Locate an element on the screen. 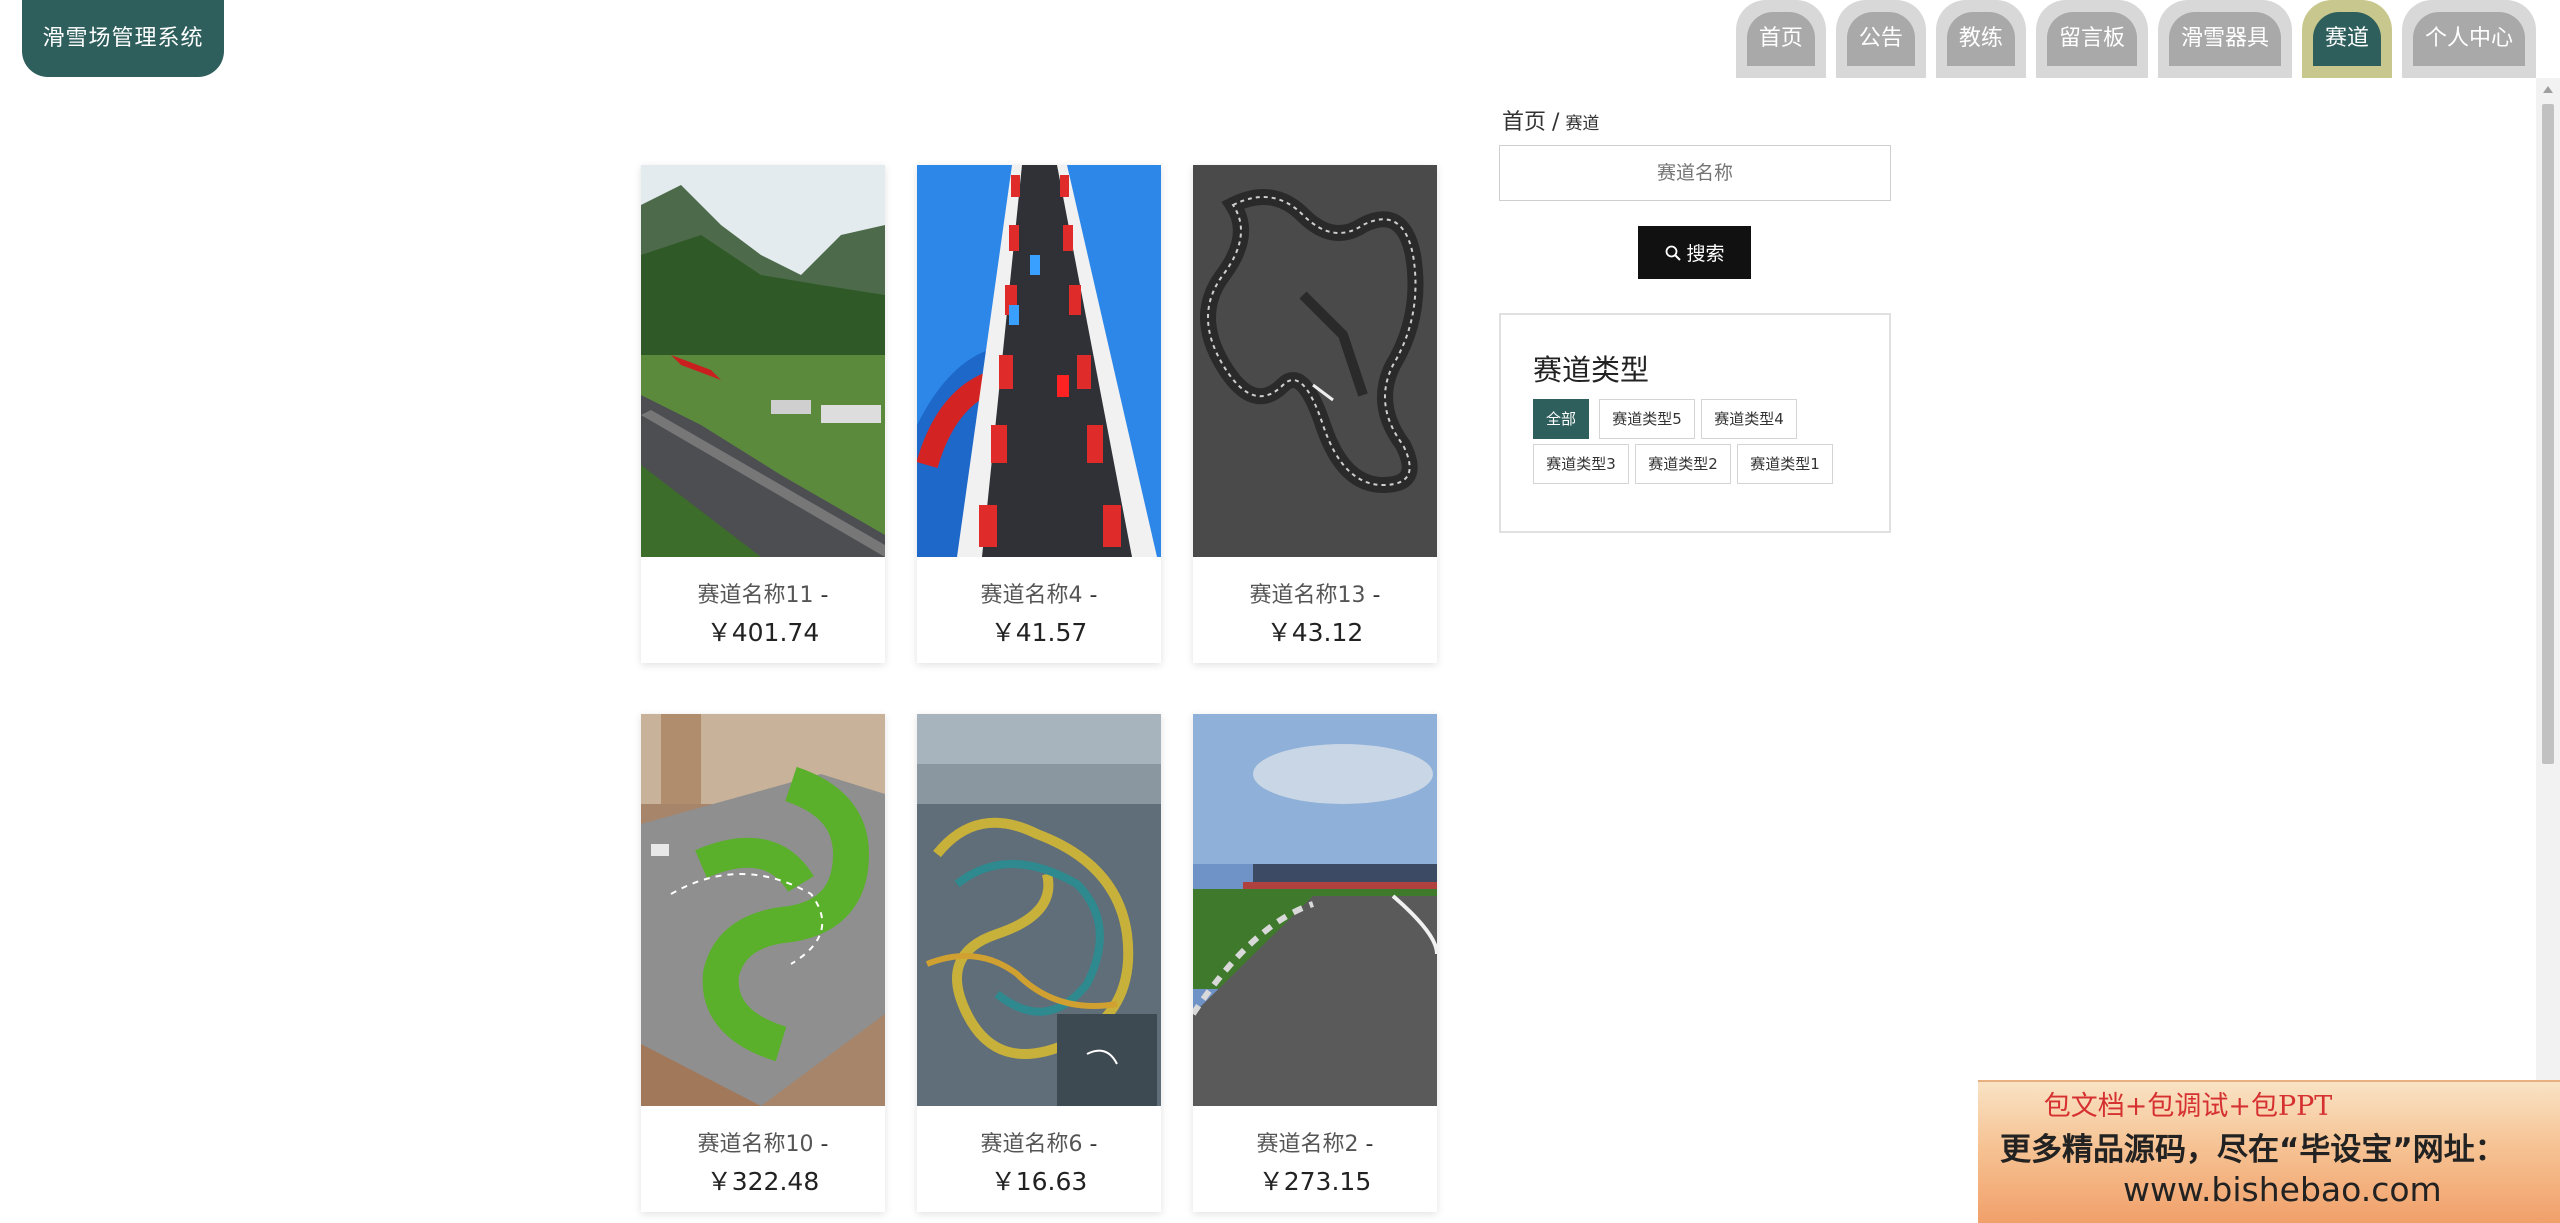 This screenshot has height=1223, width=2560. nav-item-label: 首页 is located at coordinates (1780, 39).